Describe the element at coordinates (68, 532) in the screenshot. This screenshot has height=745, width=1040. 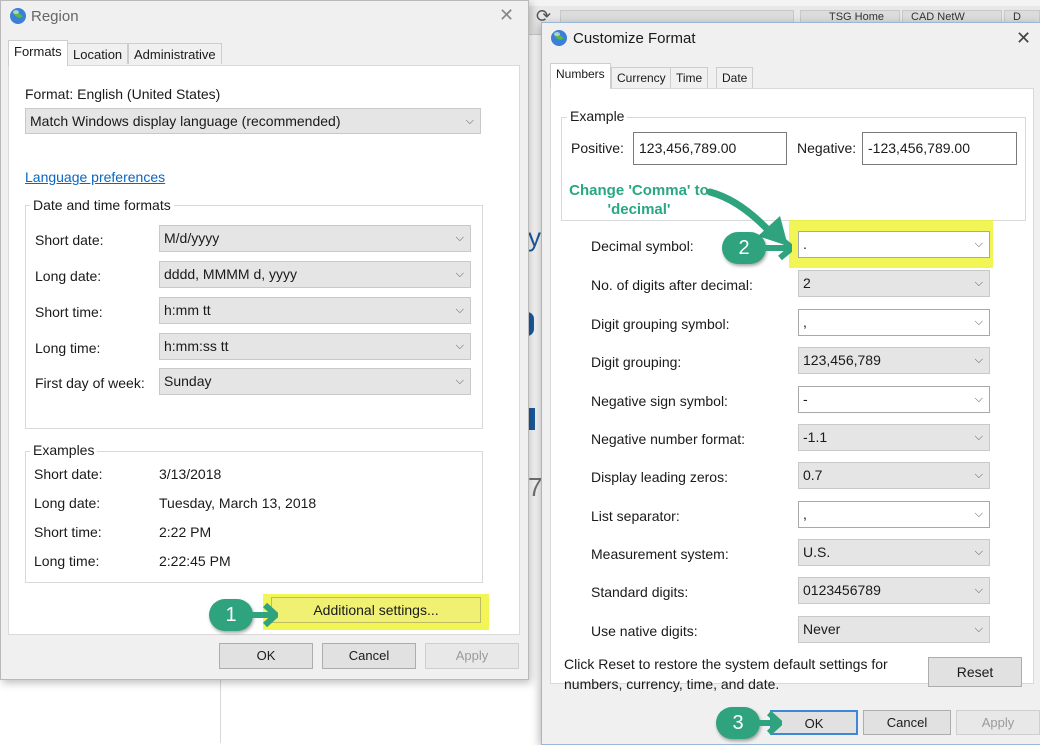
I see `example-label: Short time:` at that location.